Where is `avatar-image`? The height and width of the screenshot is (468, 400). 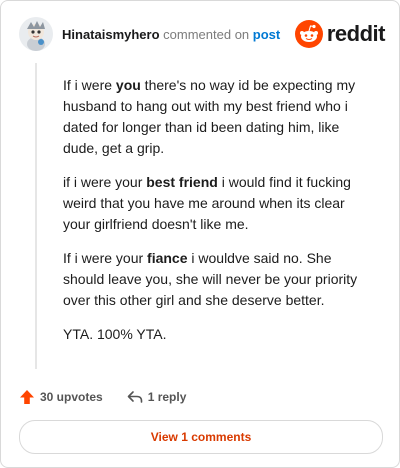
avatar-image is located at coordinates (36, 34).